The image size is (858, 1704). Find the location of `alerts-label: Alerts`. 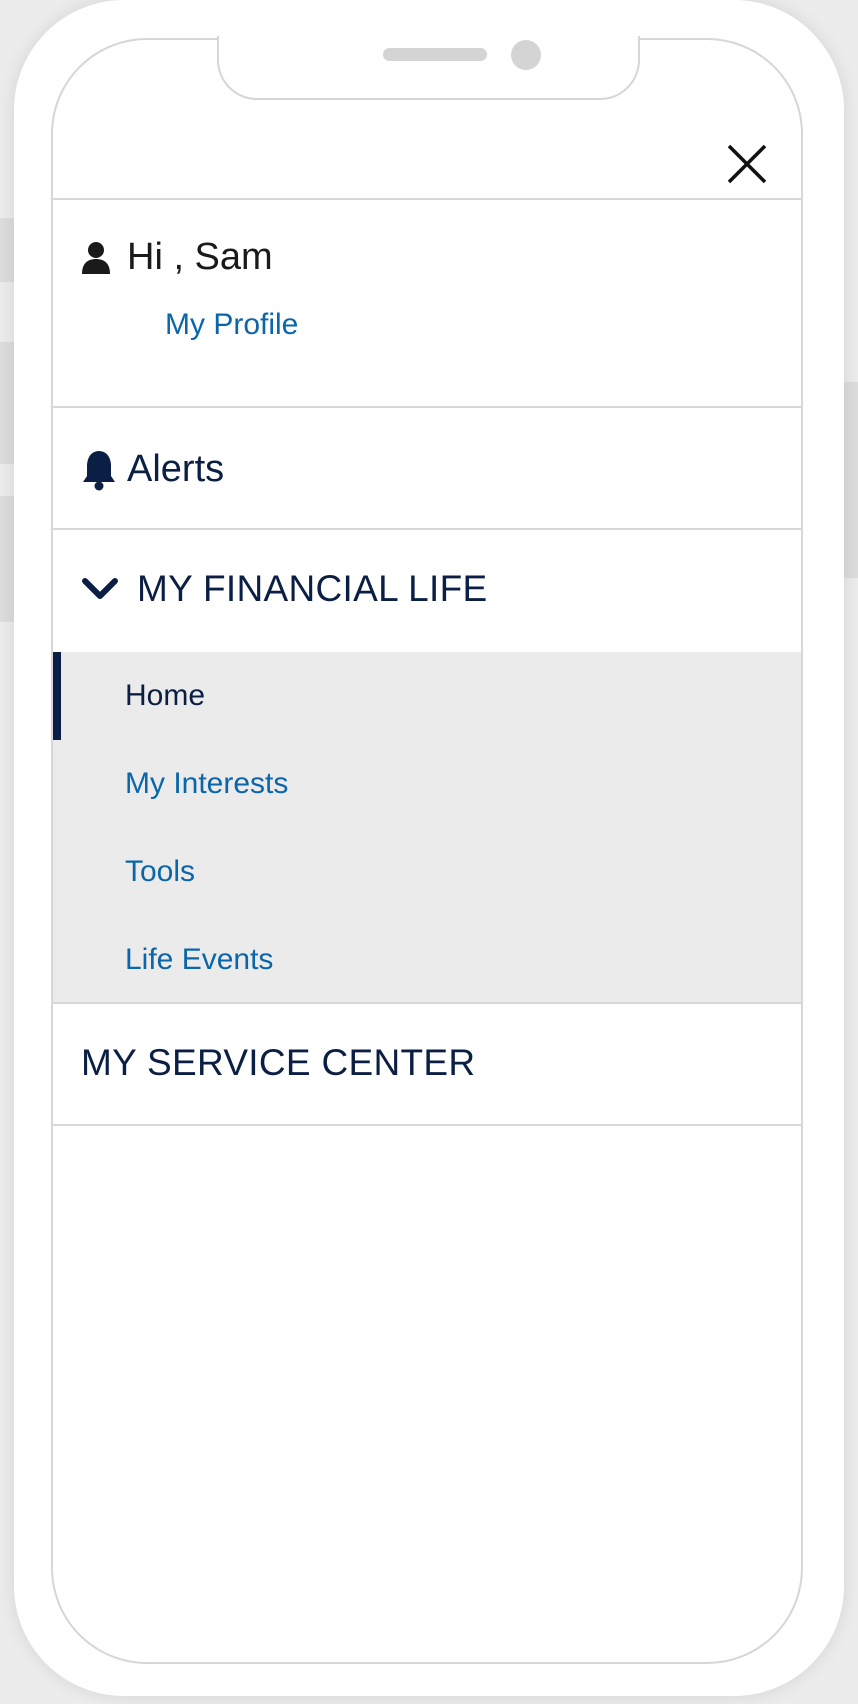

alerts-label: Alerts is located at coordinates (176, 469).